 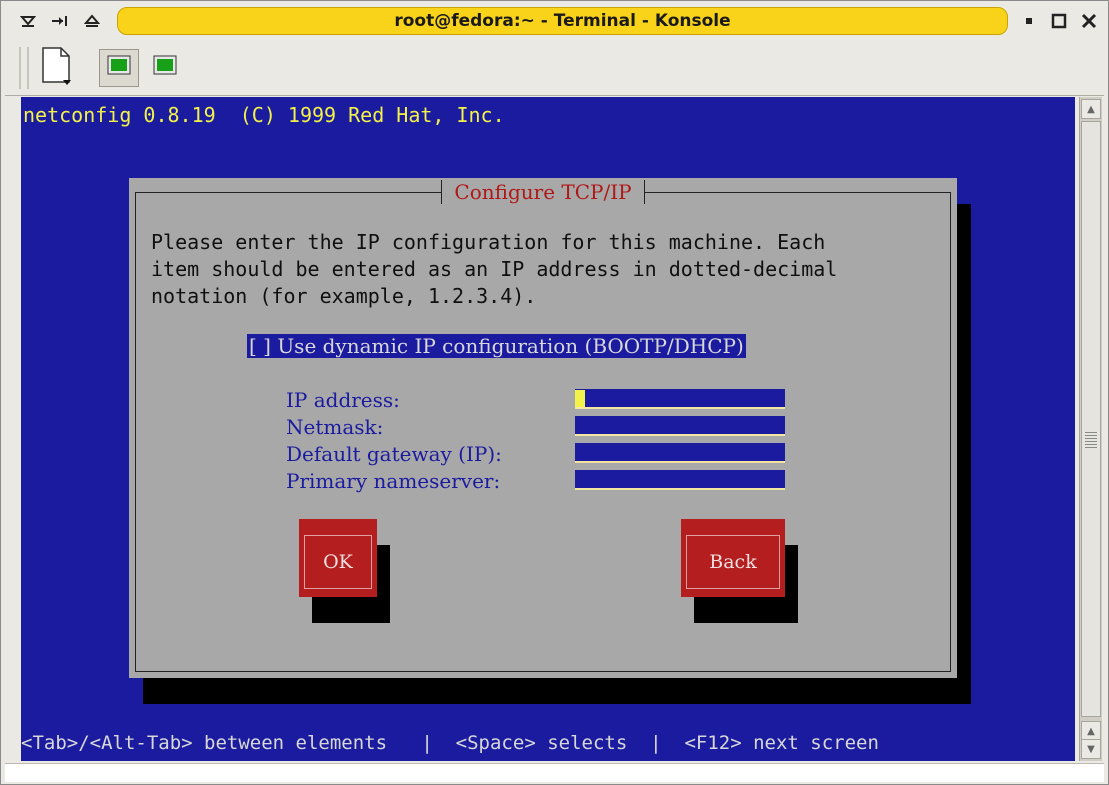 What do you see at coordinates (680, 426) in the screenshot?
I see `netmask-field` at bounding box center [680, 426].